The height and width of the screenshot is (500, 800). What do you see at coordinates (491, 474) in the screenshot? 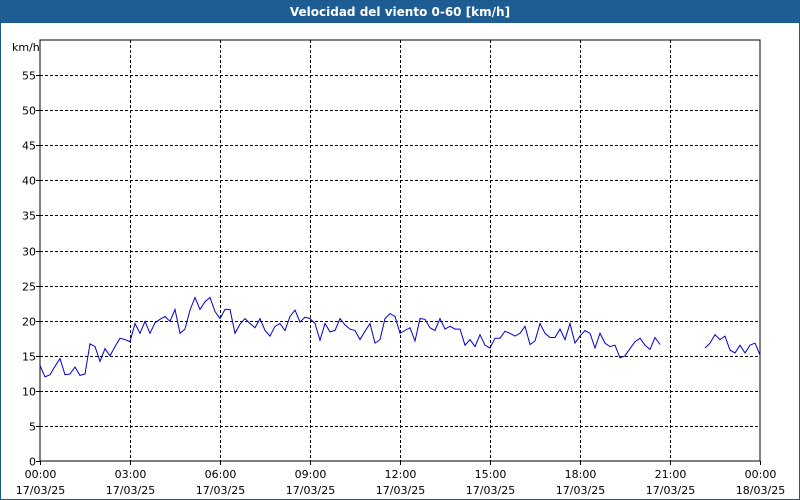
I see `x-tick-time-label: 15:00` at bounding box center [491, 474].